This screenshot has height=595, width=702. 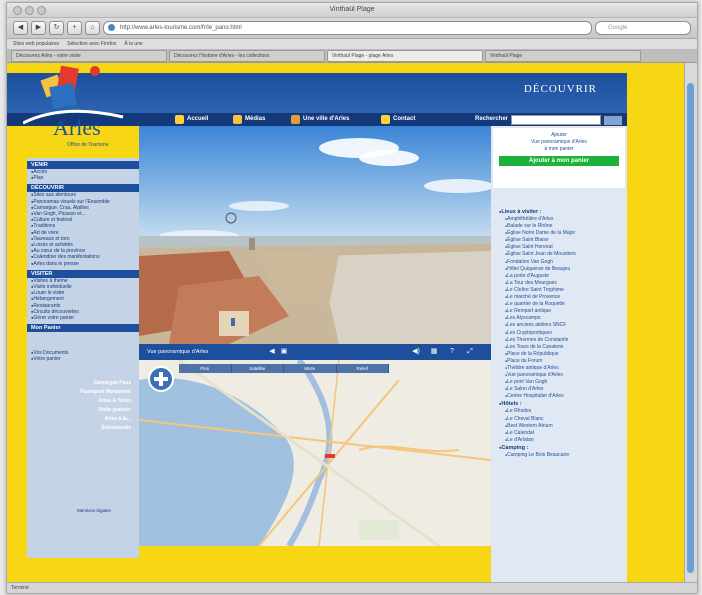 I want to click on section-panier: Mon Panier, so click(x=83, y=328).